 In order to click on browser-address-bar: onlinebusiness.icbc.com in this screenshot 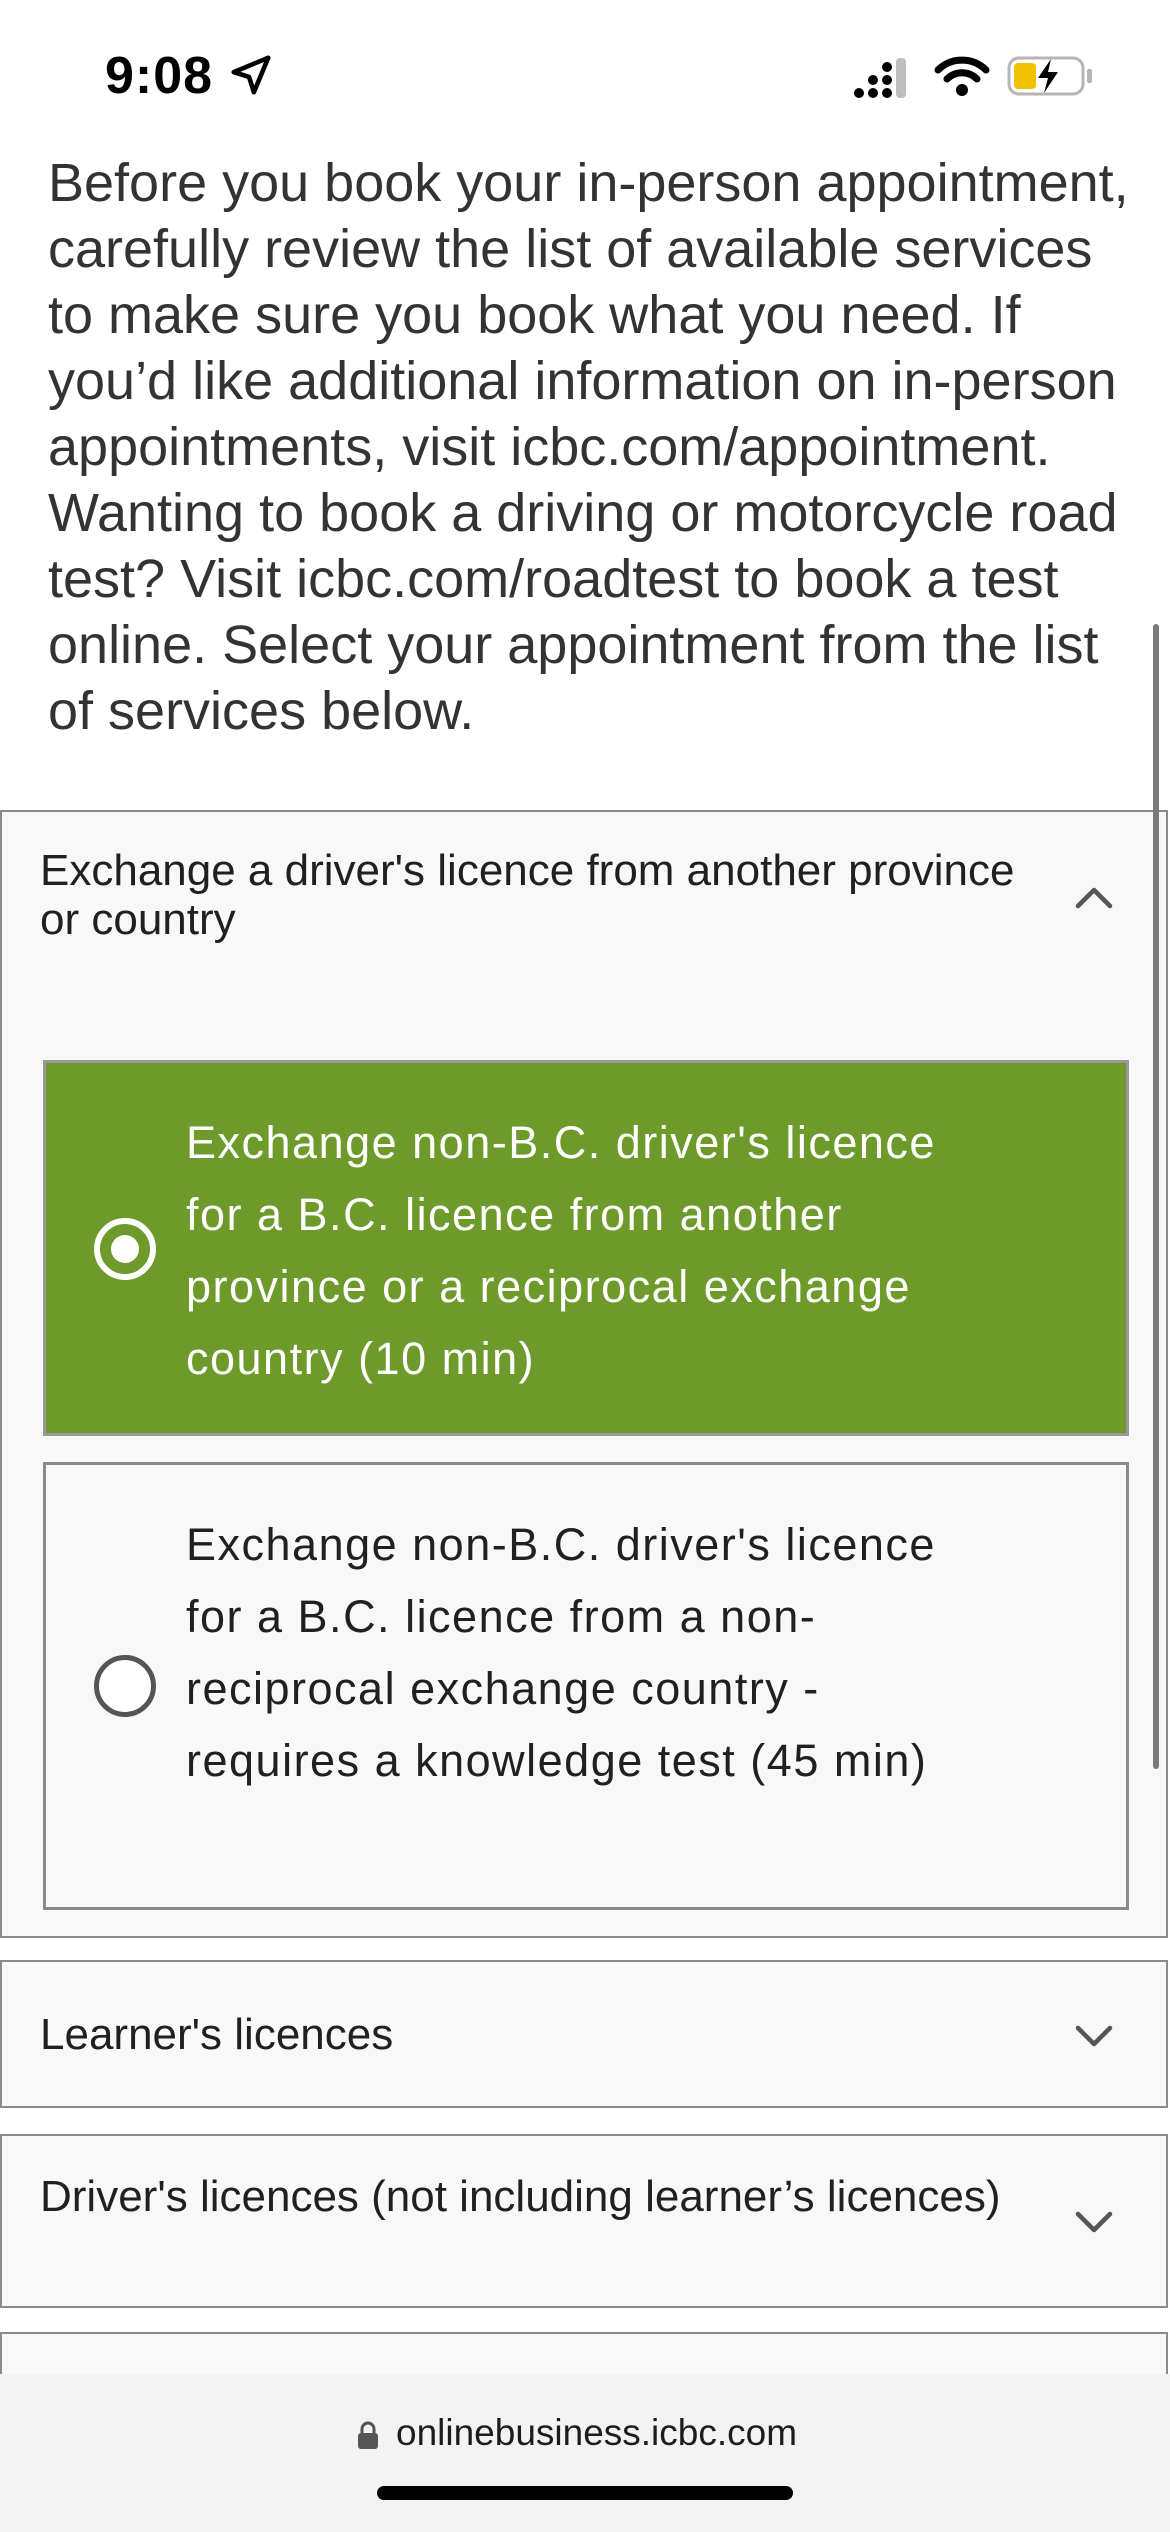, I will do `click(585, 2453)`.